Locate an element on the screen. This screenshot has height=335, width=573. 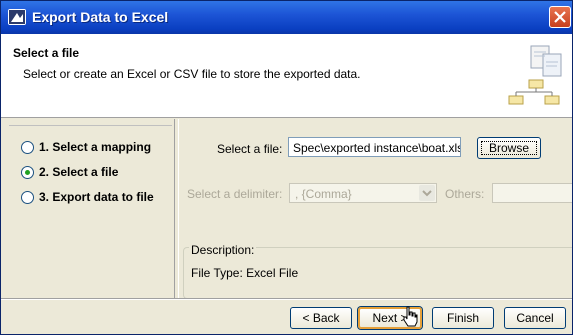
export-diagram-icon is located at coordinates (535, 75).